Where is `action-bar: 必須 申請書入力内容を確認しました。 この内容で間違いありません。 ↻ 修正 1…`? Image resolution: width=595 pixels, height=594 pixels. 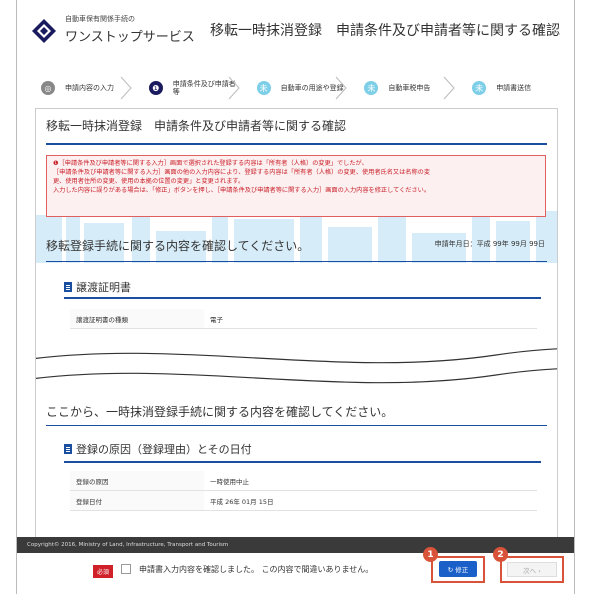 action-bar: 必須 申請書入力内容を確認しました。 この内容で間違いありません。 ↻ 修正 1… is located at coordinates (295, 570).